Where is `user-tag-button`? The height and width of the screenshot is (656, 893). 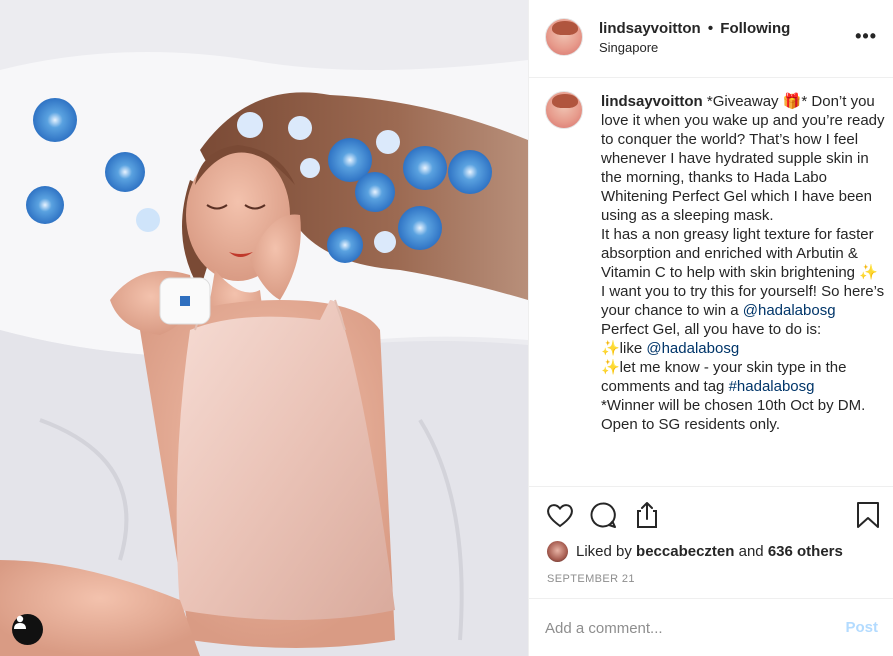 user-tag-button is located at coordinates (27, 629).